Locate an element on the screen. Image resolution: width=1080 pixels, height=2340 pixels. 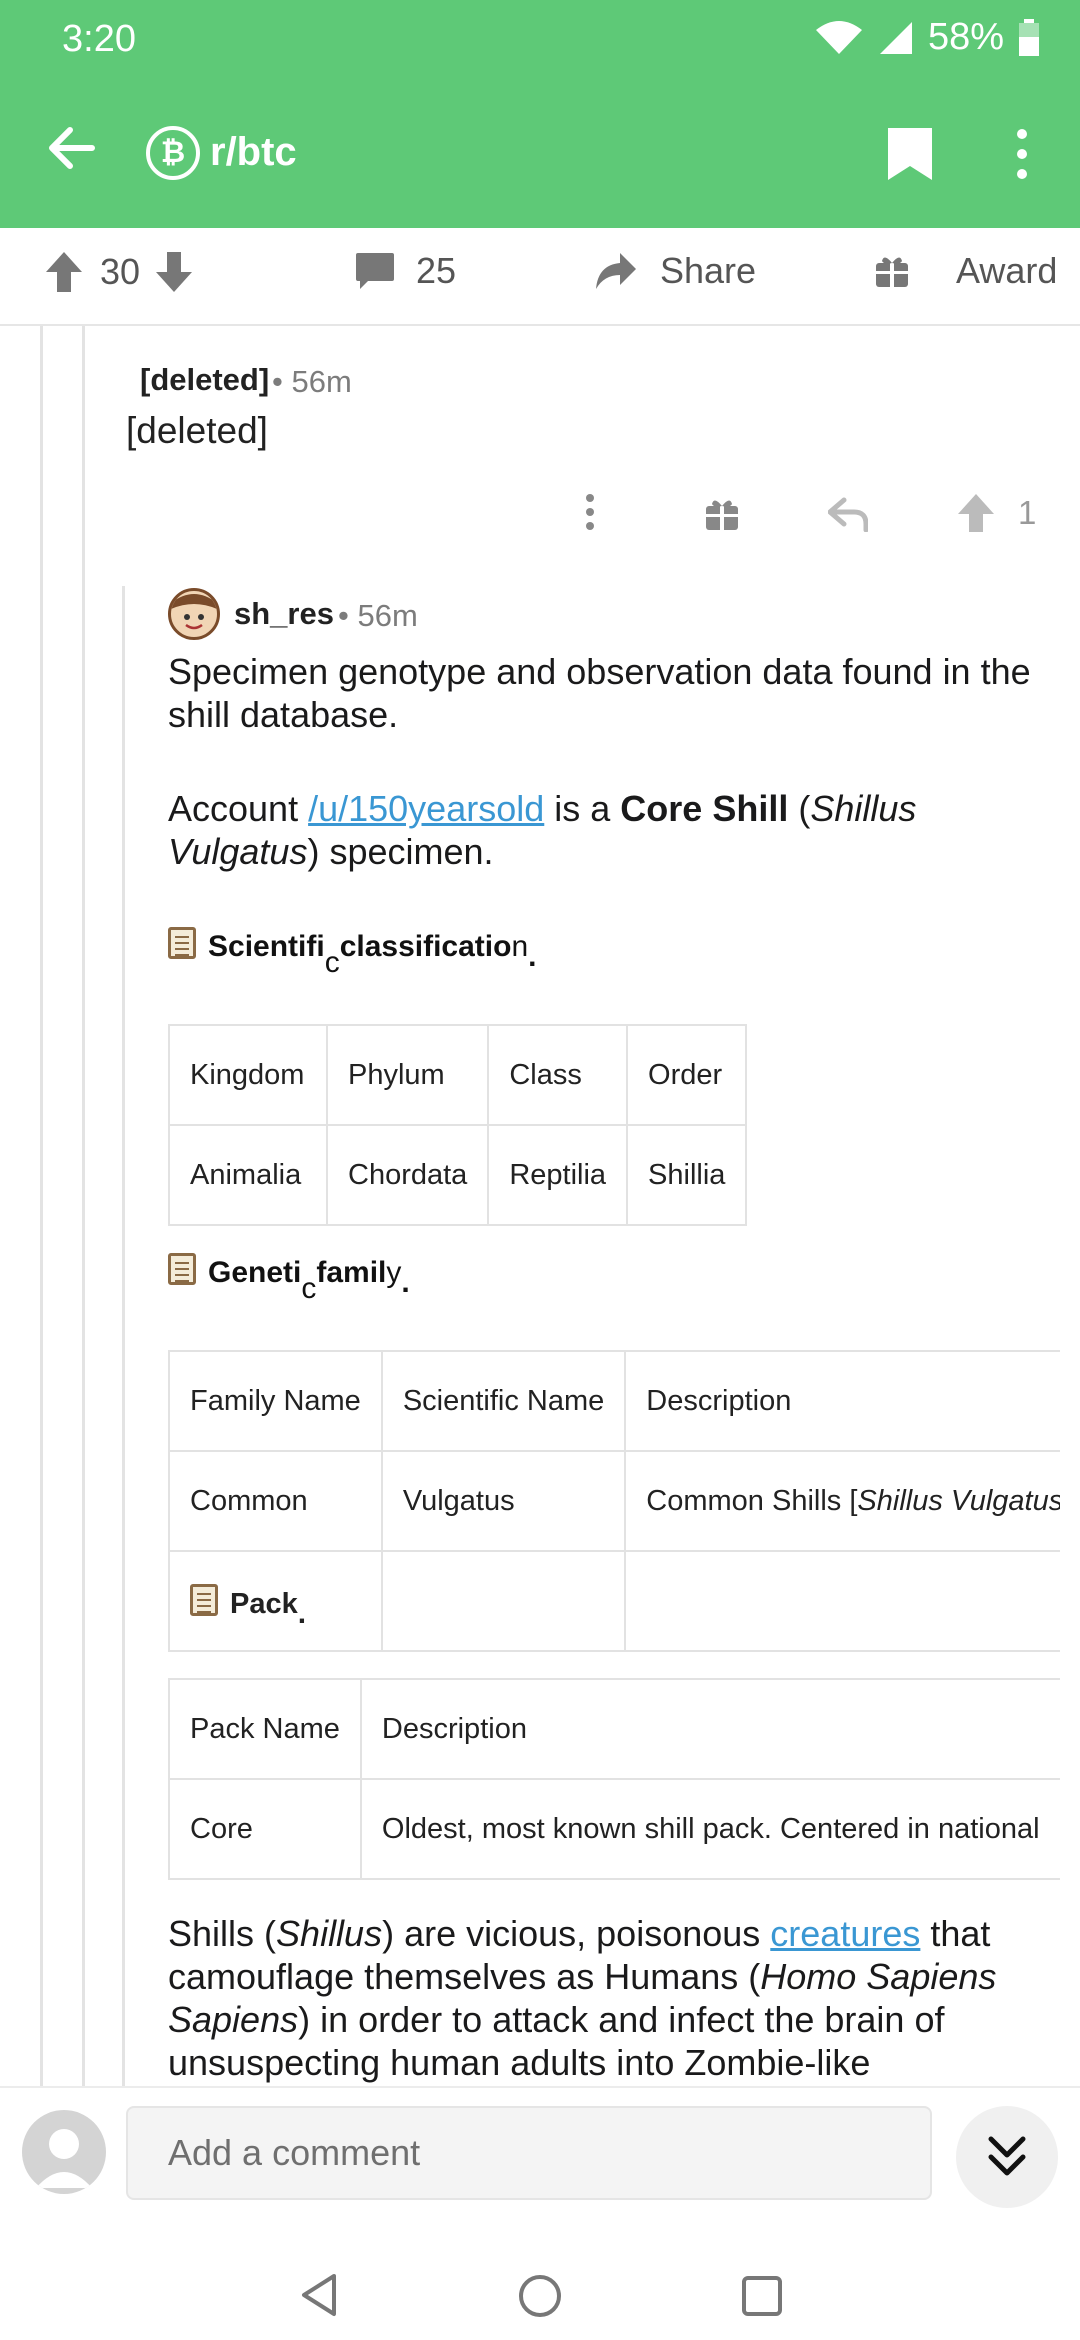
table-cell: Pack. is located at coordinates (275, 1601).